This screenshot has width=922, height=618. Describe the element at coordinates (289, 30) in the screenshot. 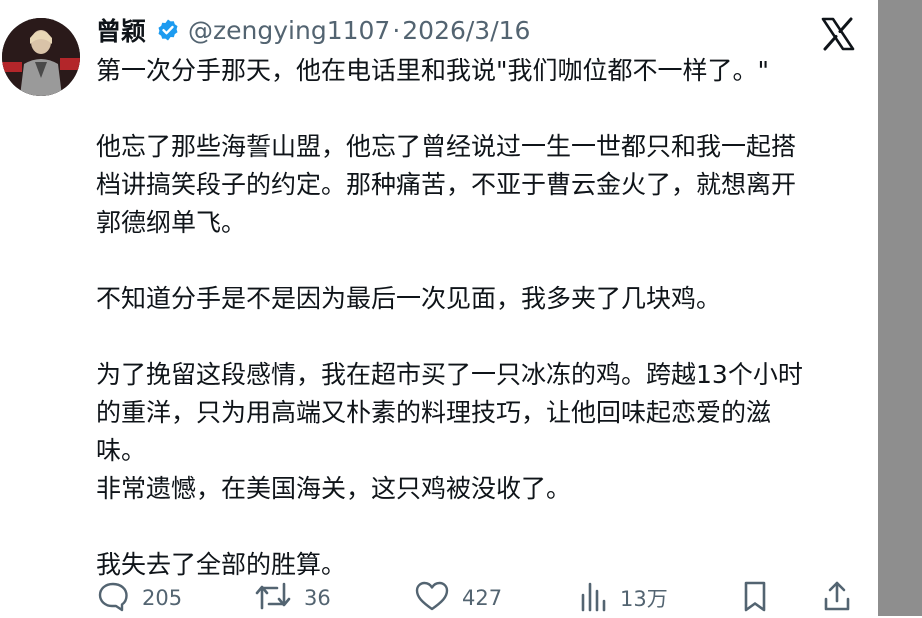

I see `author-handle: @zengying1107` at that location.